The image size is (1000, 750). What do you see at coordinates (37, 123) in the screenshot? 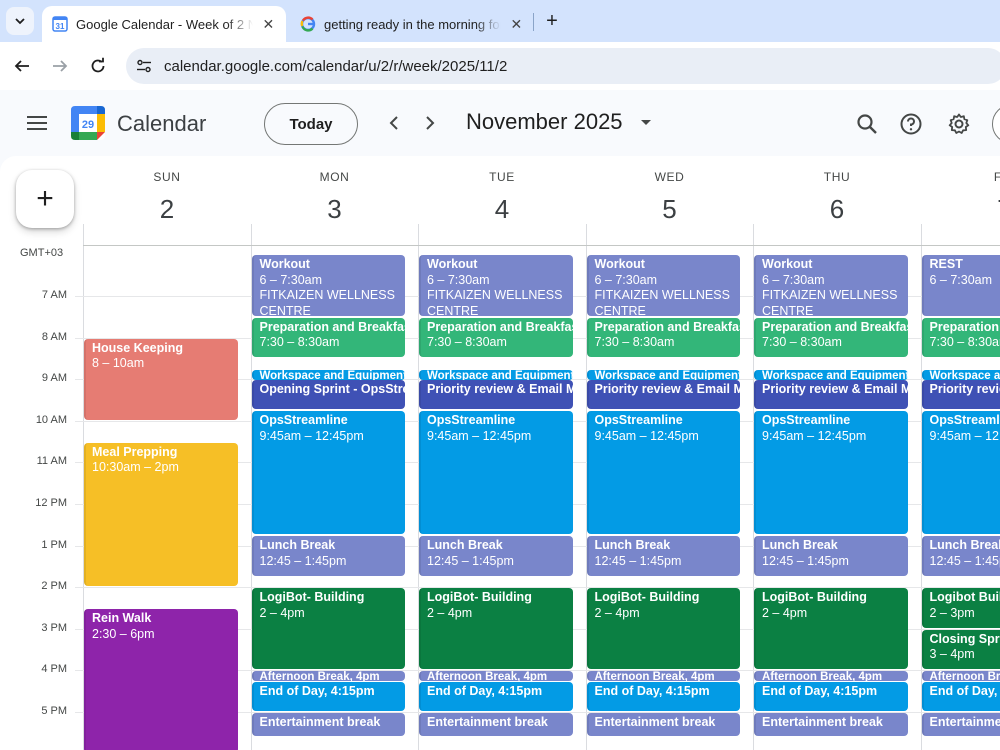
I see `menu-icon` at bounding box center [37, 123].